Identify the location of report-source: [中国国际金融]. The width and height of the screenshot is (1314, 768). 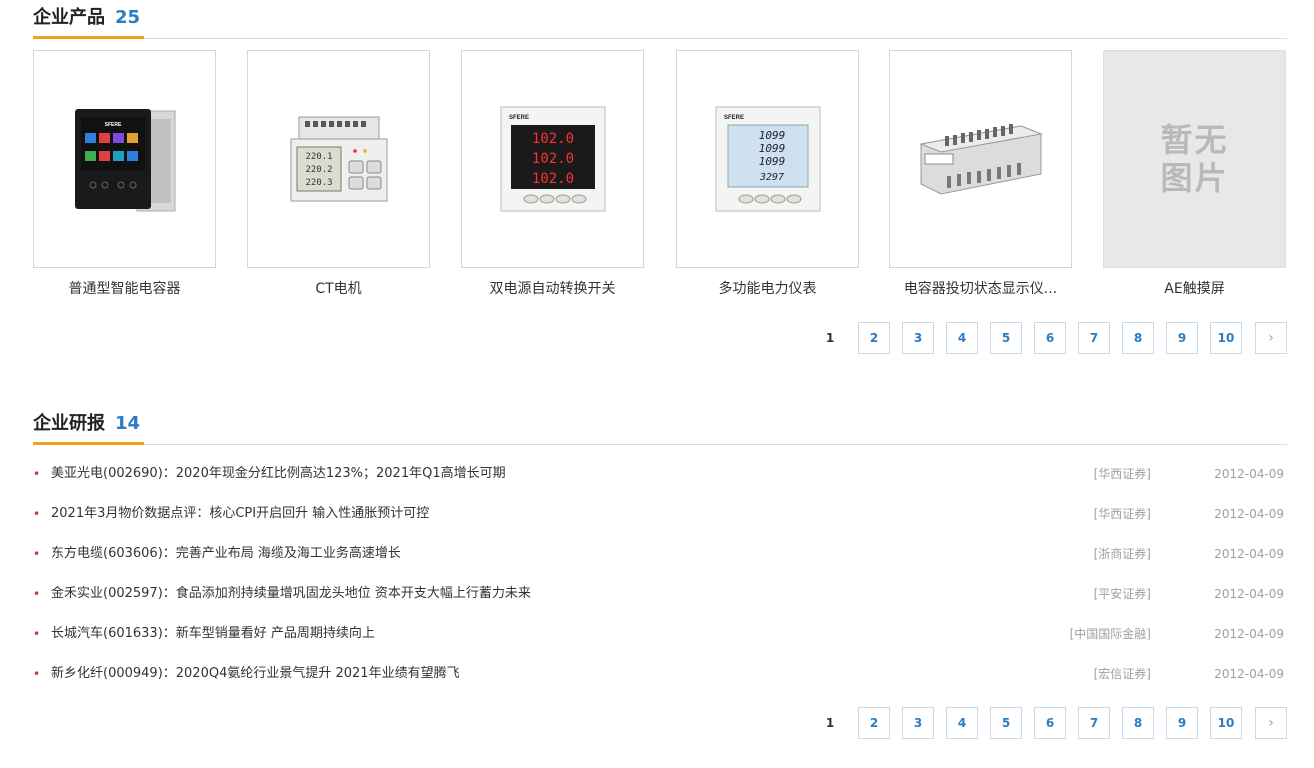
(1110, 634).